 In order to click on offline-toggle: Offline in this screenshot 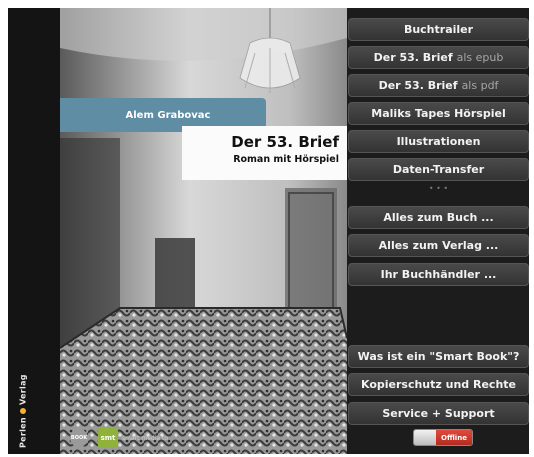, I will do `click(443, 437)`.